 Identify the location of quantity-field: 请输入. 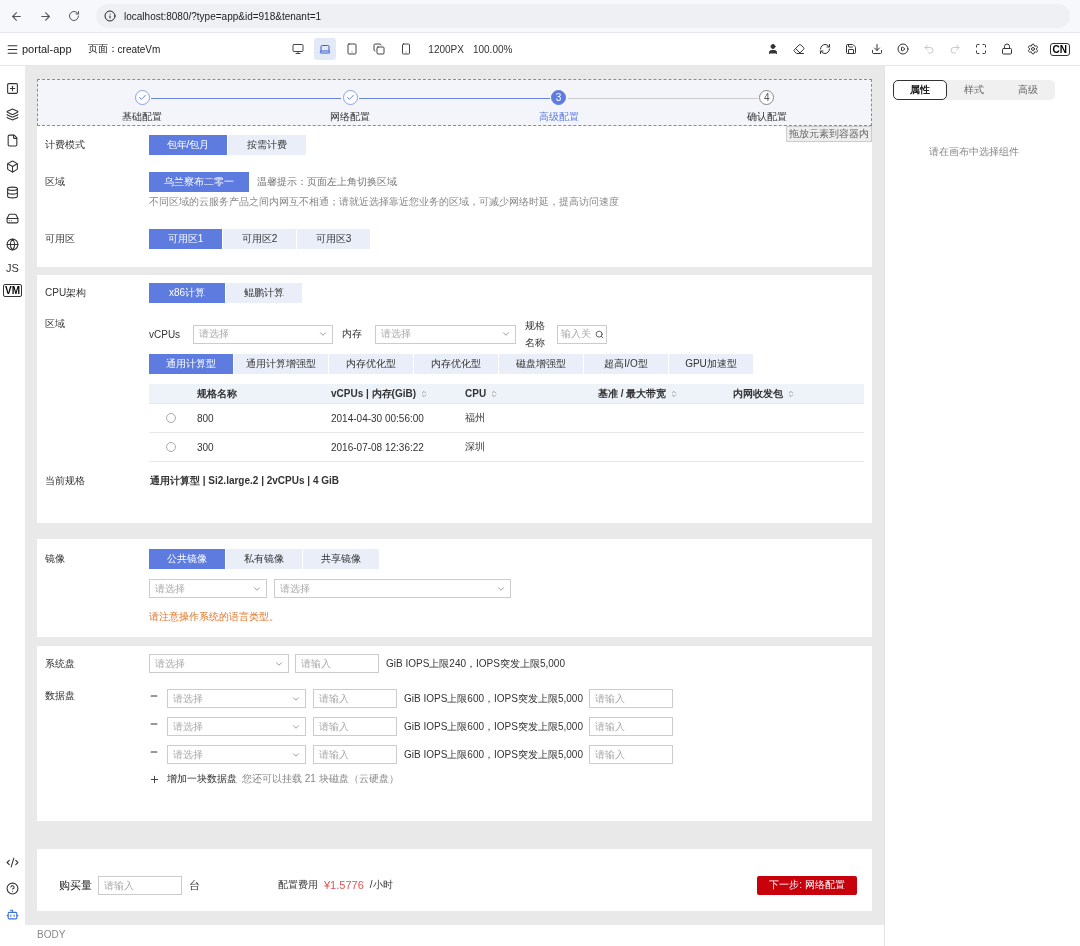
(140, 885).